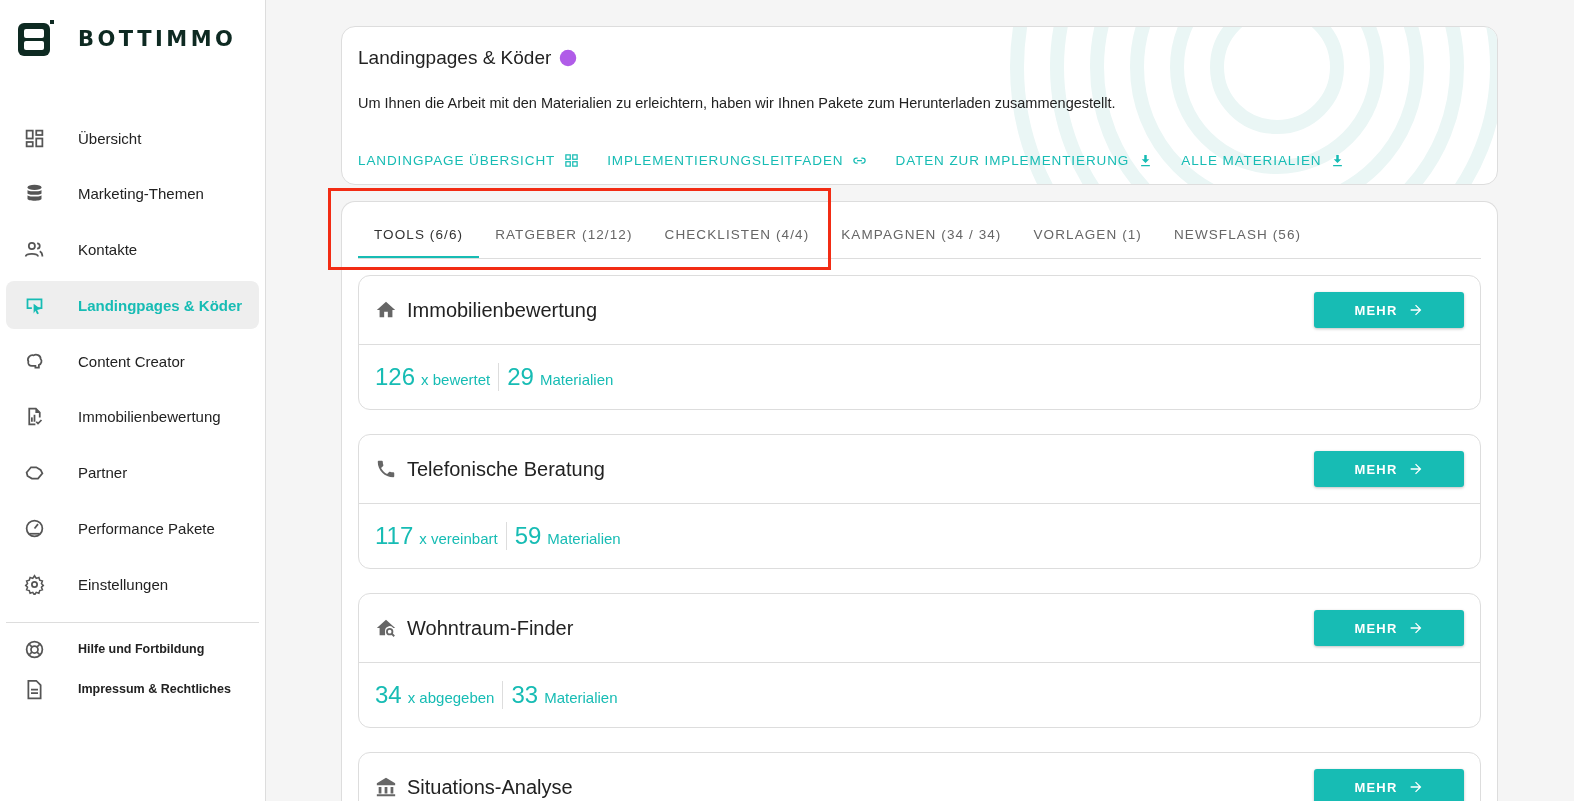 This screenshot has width=1574, height=801. What do you see at coordinates (520, 377) in the screenshot?
I see `materials-count-number: 29` at bounding box center [520, 377].